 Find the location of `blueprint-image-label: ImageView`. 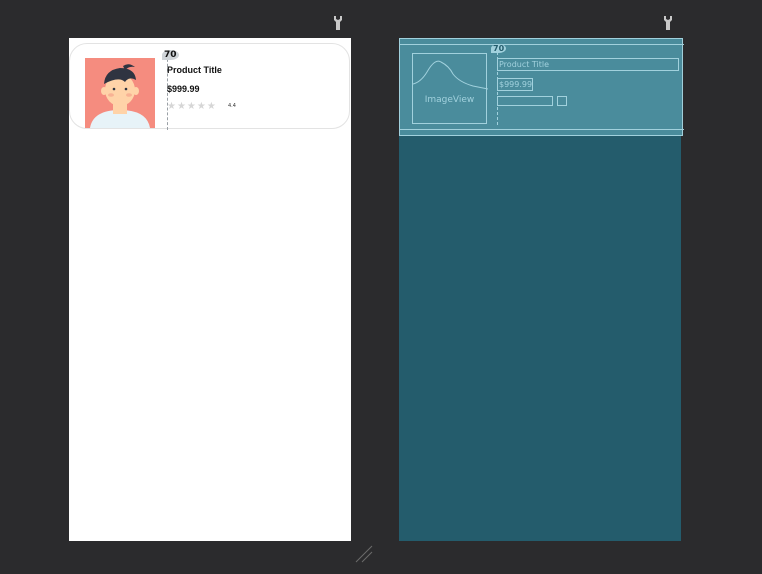

blueprint-image-label: ImageView is located at coordinates (449, 100).